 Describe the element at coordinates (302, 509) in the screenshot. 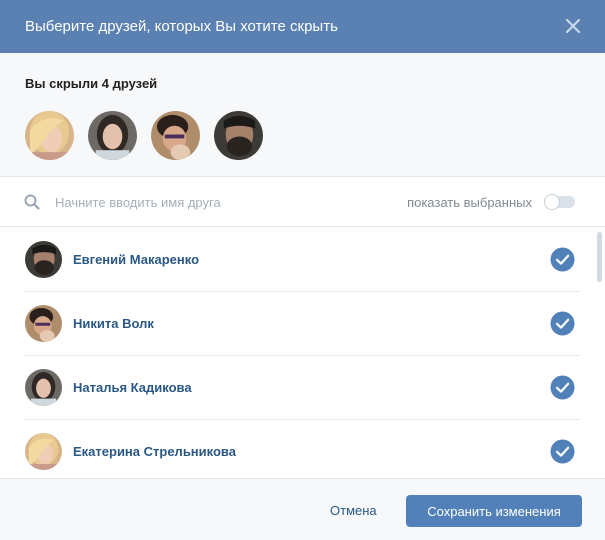

I see `dialog-footer: Отмена Сохранить изменения` at that location.